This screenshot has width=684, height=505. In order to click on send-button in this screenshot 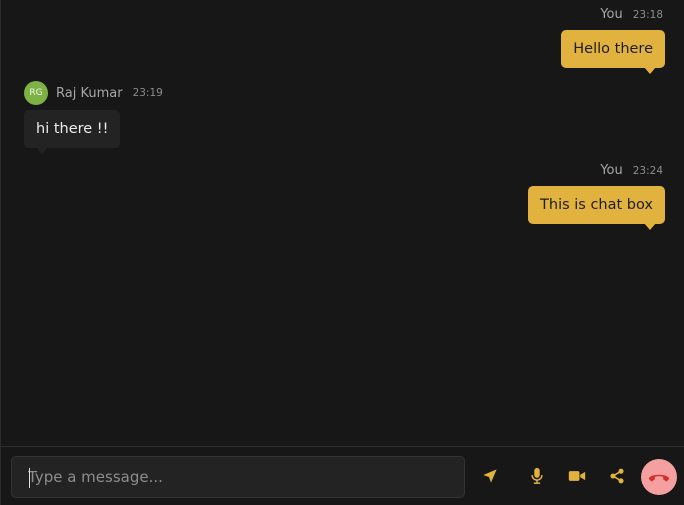, I will do `click(490, 476)`.